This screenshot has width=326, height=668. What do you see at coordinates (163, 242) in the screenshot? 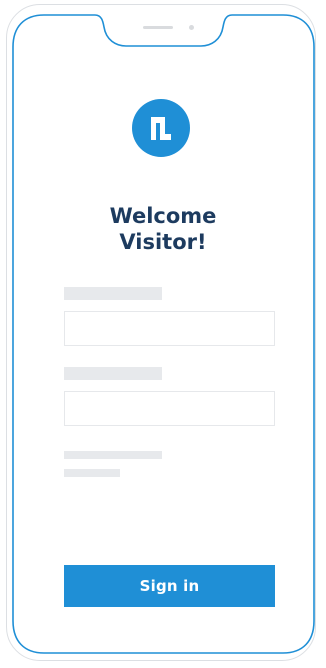
I see `welcome-title-line-2: Visitor!` at bounding box center [163, 242].